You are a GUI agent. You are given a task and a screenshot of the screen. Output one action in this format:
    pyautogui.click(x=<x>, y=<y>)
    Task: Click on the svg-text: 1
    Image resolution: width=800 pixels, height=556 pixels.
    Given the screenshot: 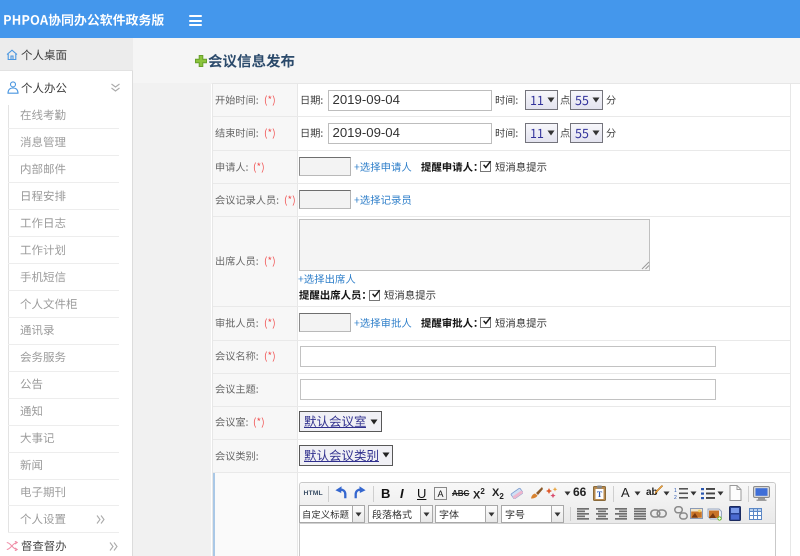 What is the action you would take?
    pyautogui.click(x=675, y=491)
    